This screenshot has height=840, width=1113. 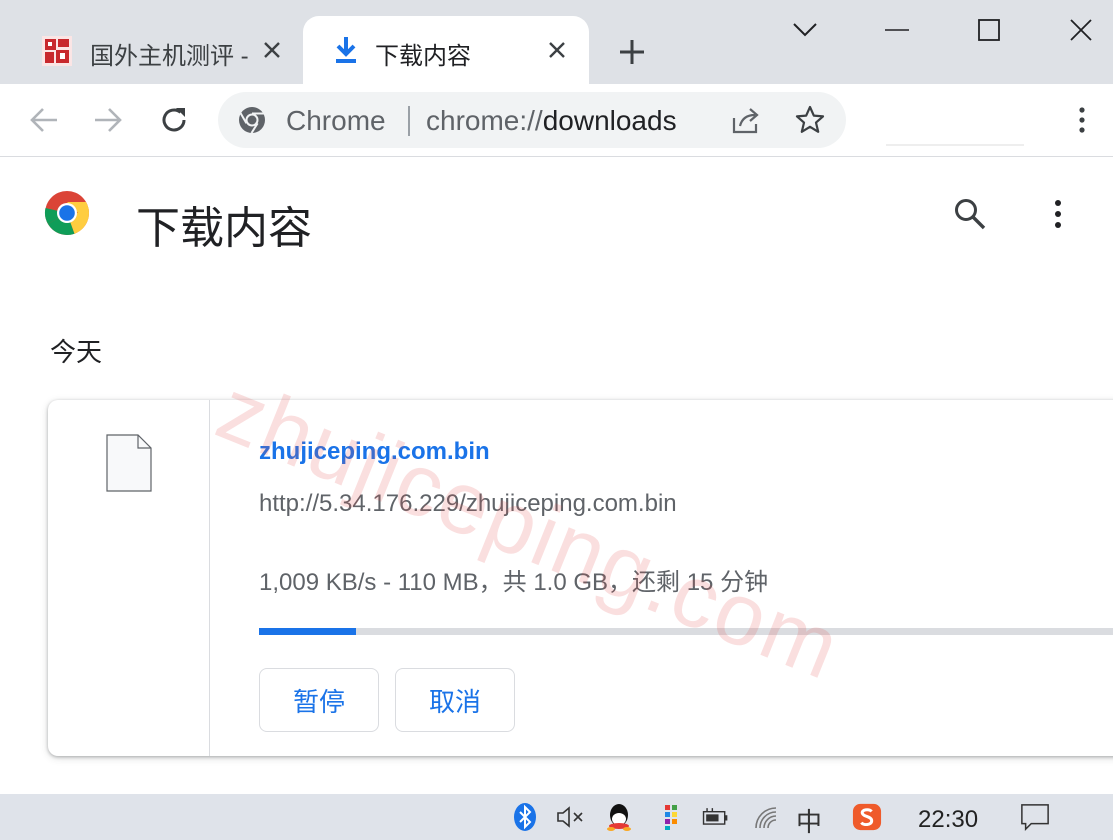 I want to click on chrome-icon, so click(x=252, y=120).